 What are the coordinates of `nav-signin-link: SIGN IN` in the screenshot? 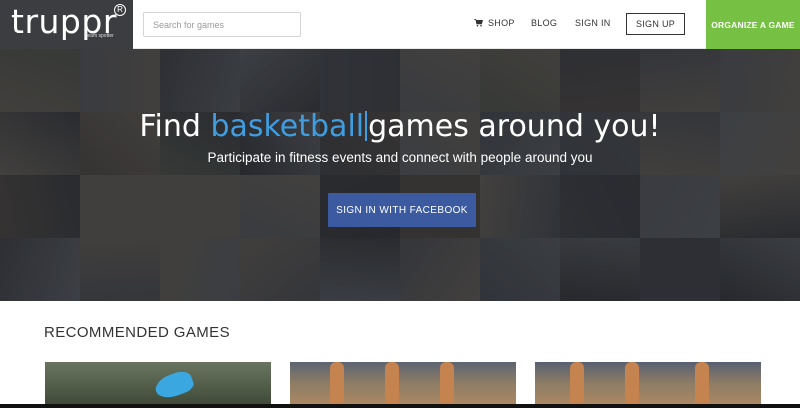 It's located at (593, 23).